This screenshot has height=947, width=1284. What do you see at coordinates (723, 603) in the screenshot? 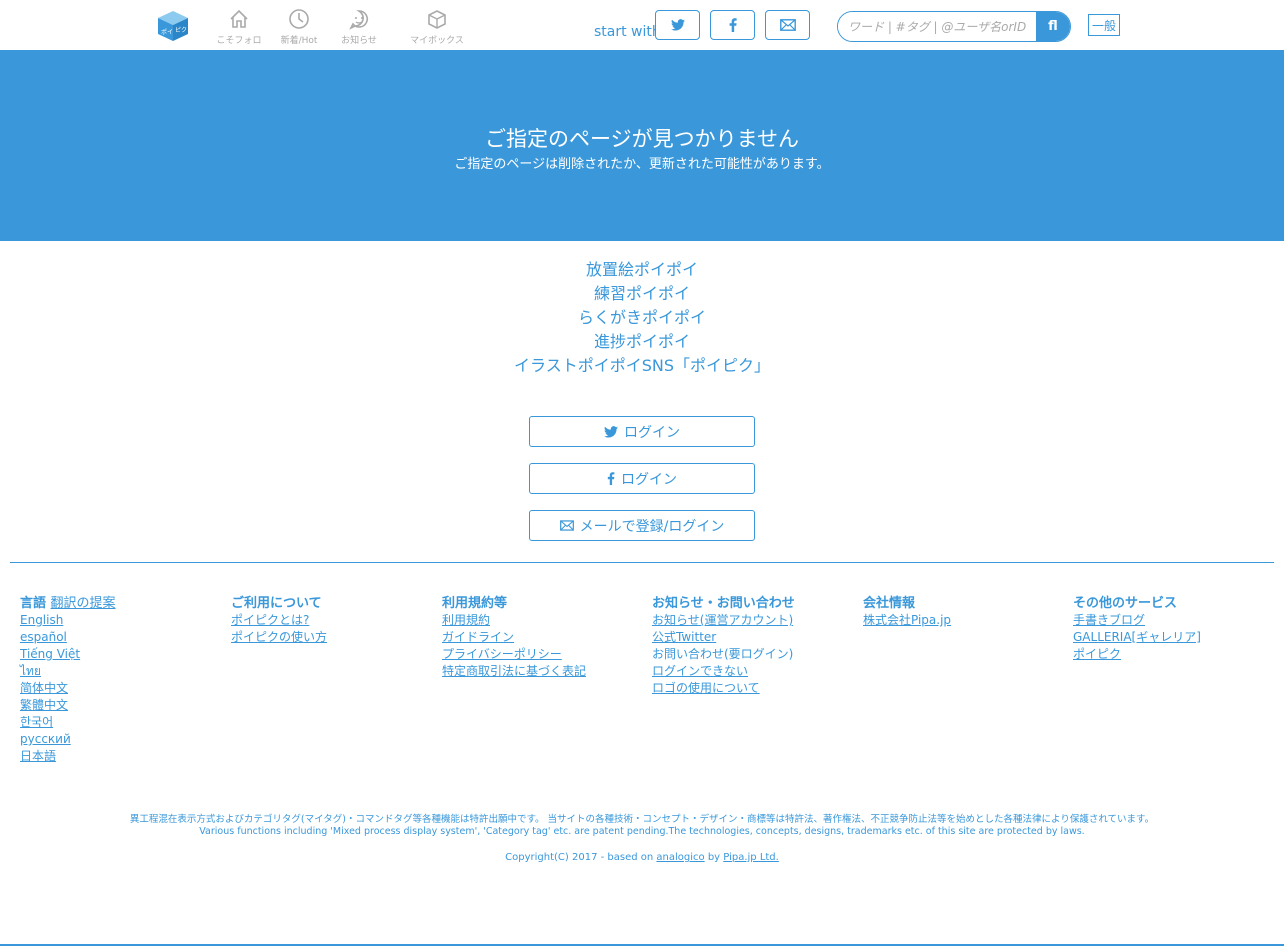
I see `news-heading: お知らせ・お問い合わせ` at bounding box center [723, 603].